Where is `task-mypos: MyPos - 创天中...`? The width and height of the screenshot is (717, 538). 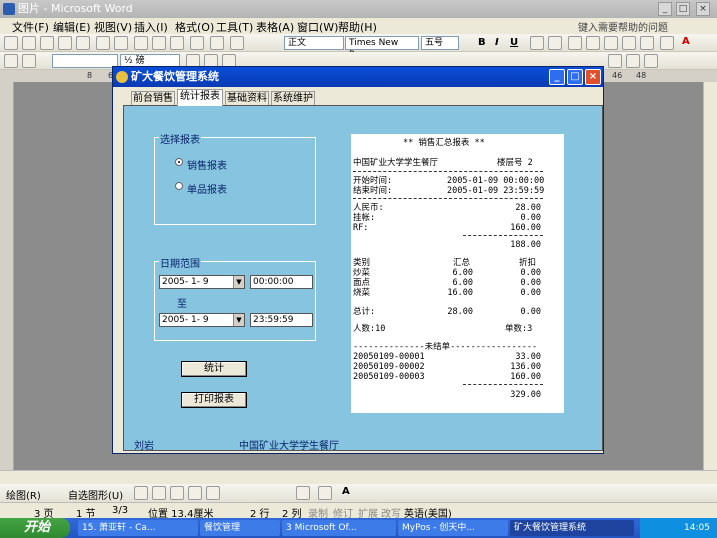
task-mypos: MyPos - 创天中... is located at coordinates (453, 528).